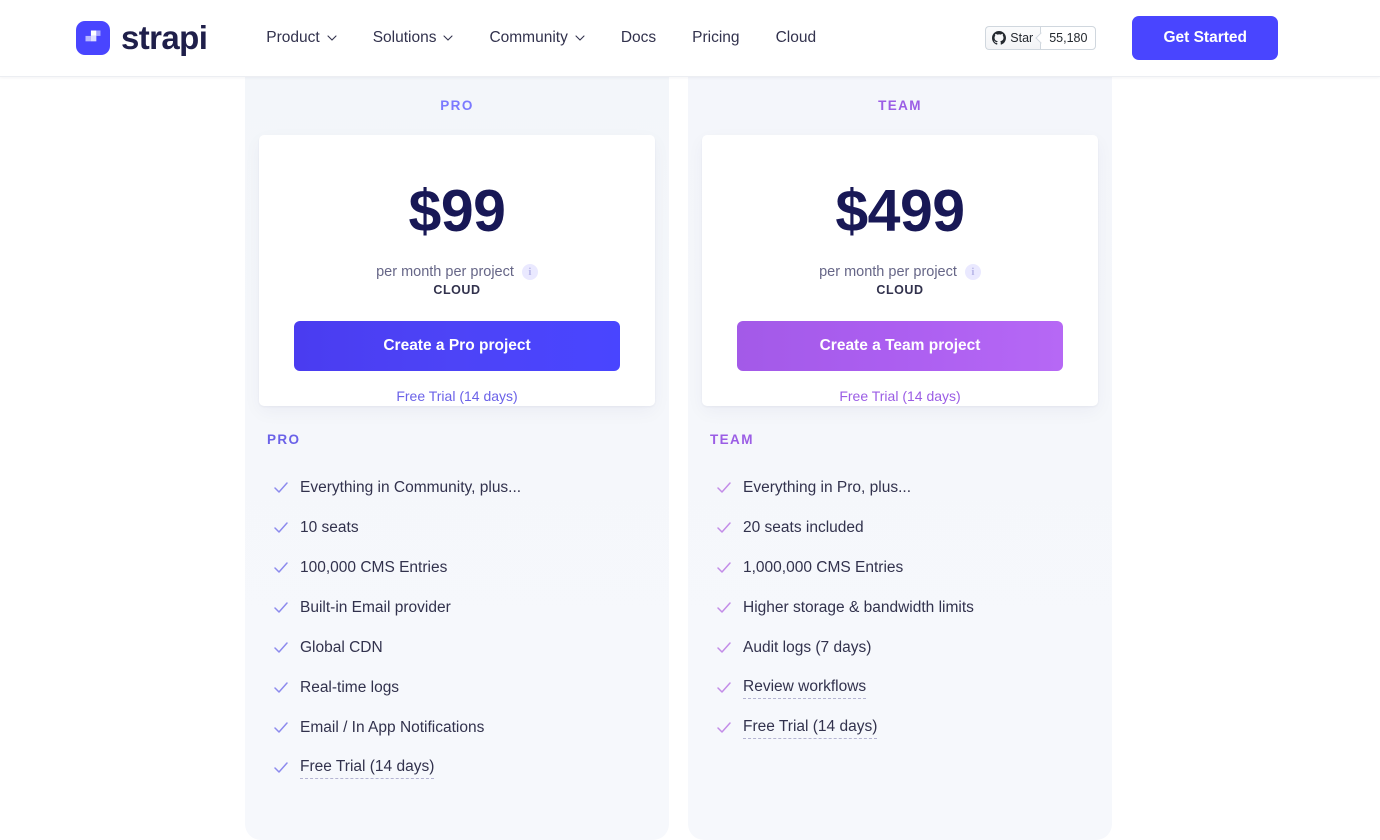 The width and height of the screenshot is (1380, 840). I want to click on price-note-row-team: per month per project i, so click(900, 272).